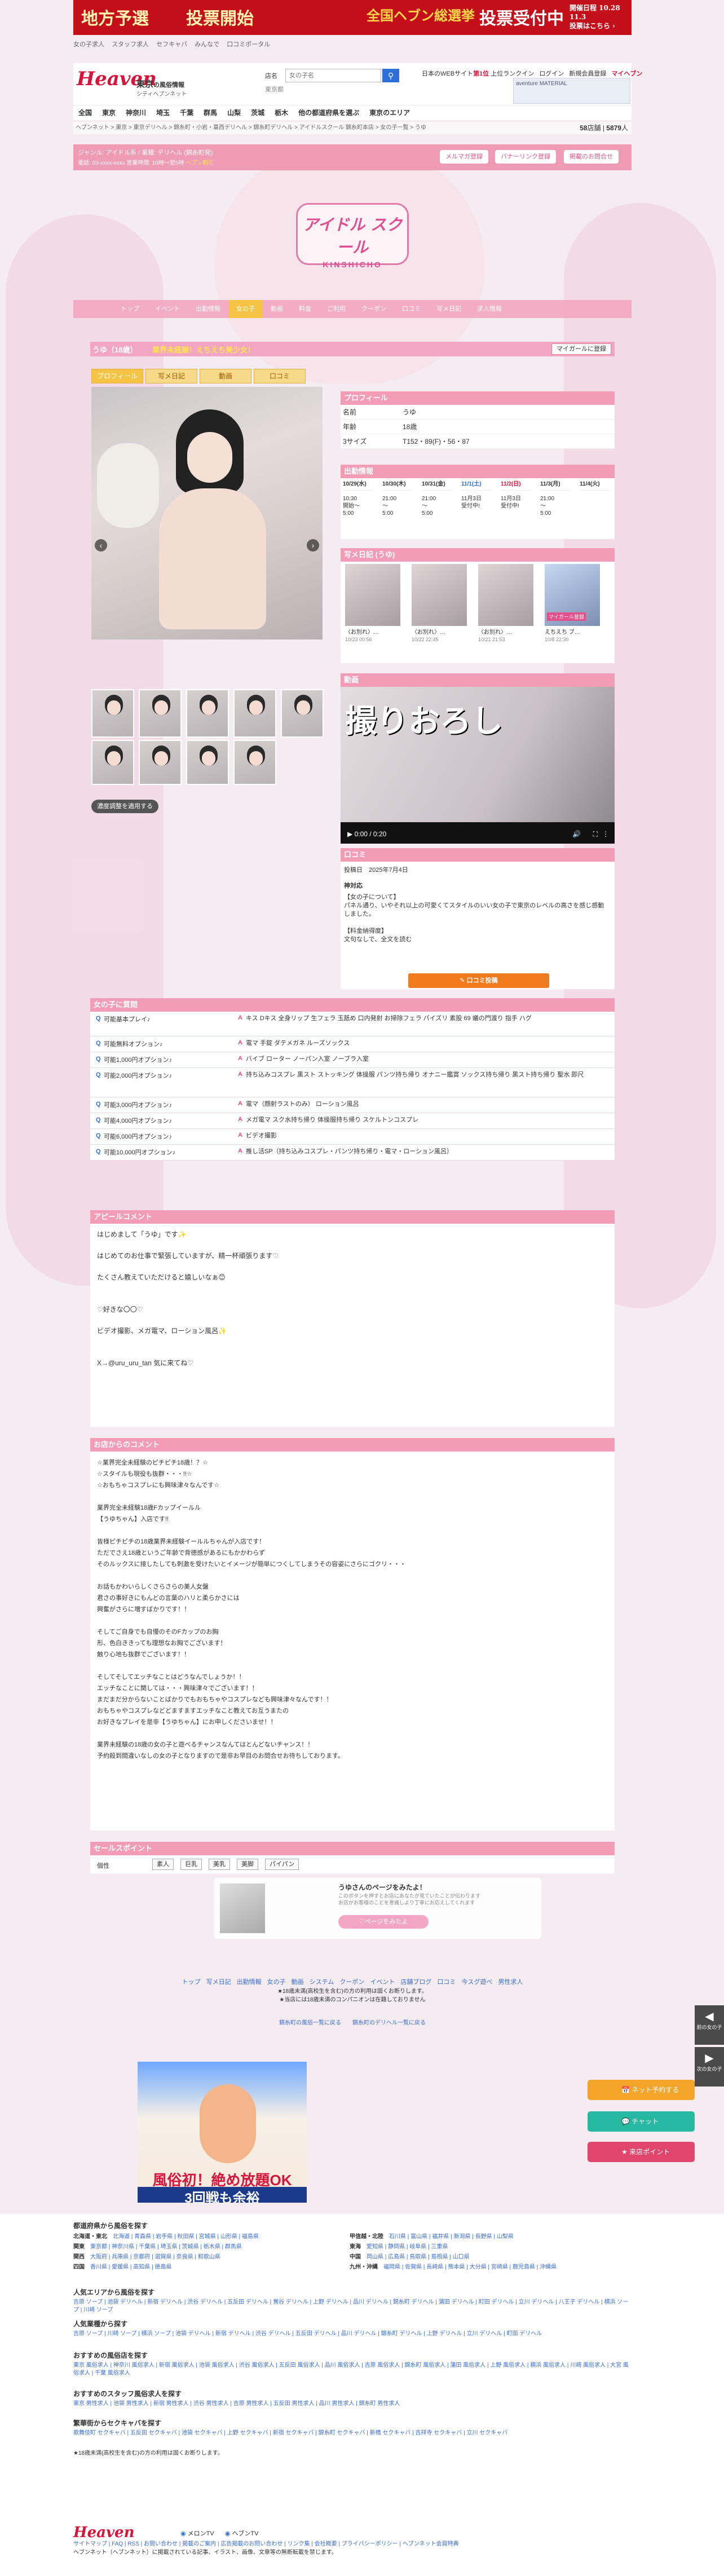 The image size is (724, 2576). I want to click on shop-menu-item: クーポン, so click(374, 309).